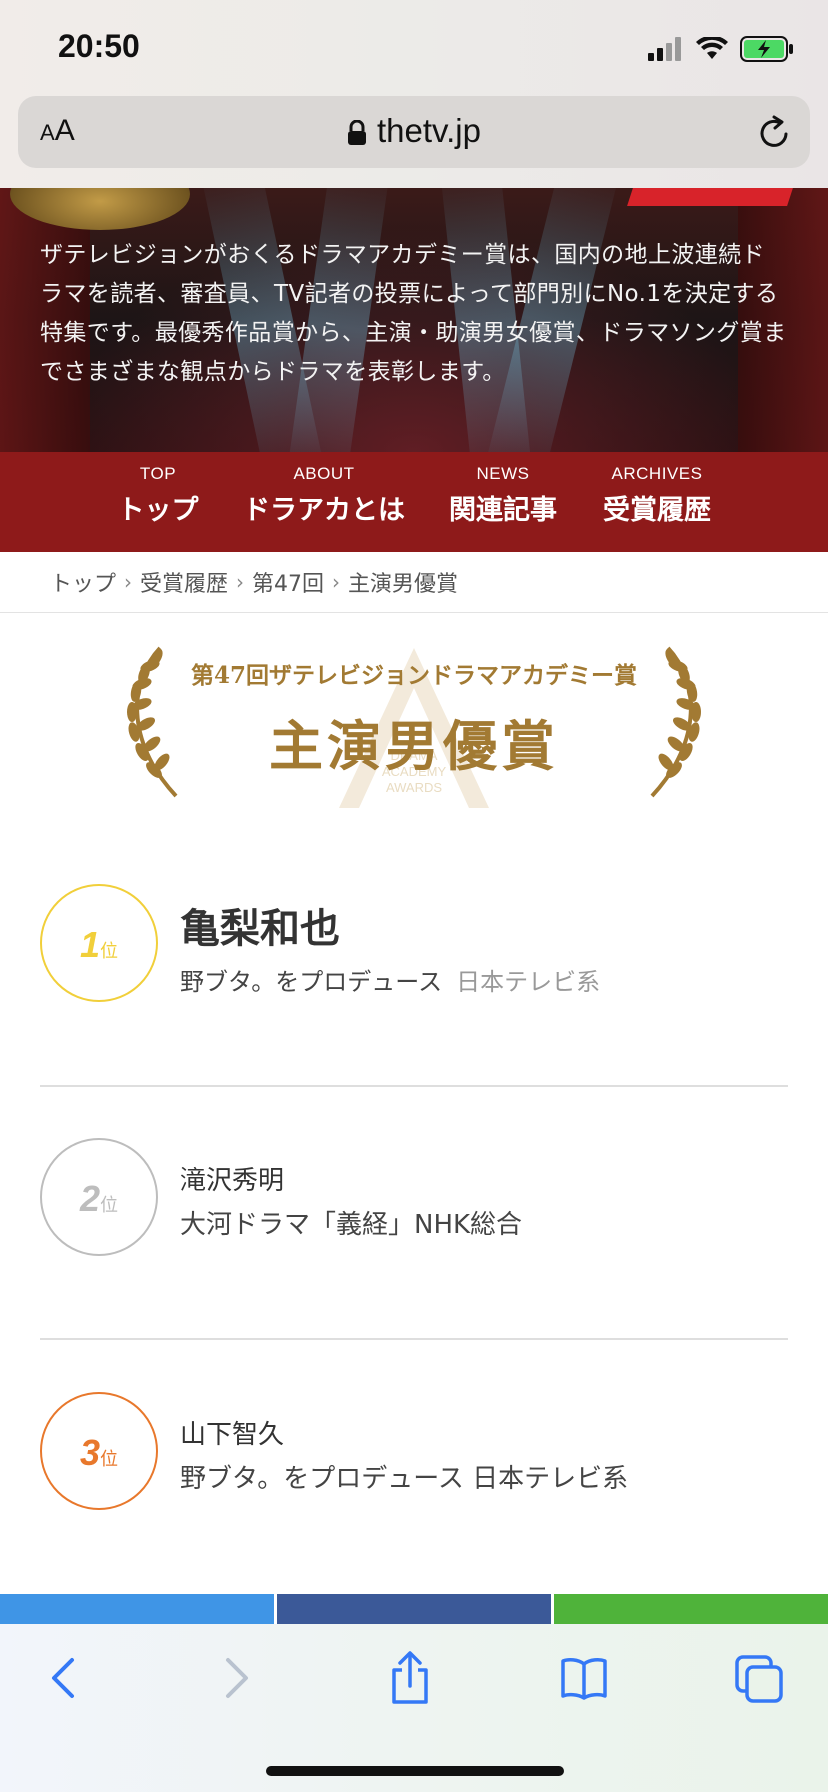 This screenshot has height=1792, width=828. I want to click on rank-badge: 3位, so click(99, 1451).